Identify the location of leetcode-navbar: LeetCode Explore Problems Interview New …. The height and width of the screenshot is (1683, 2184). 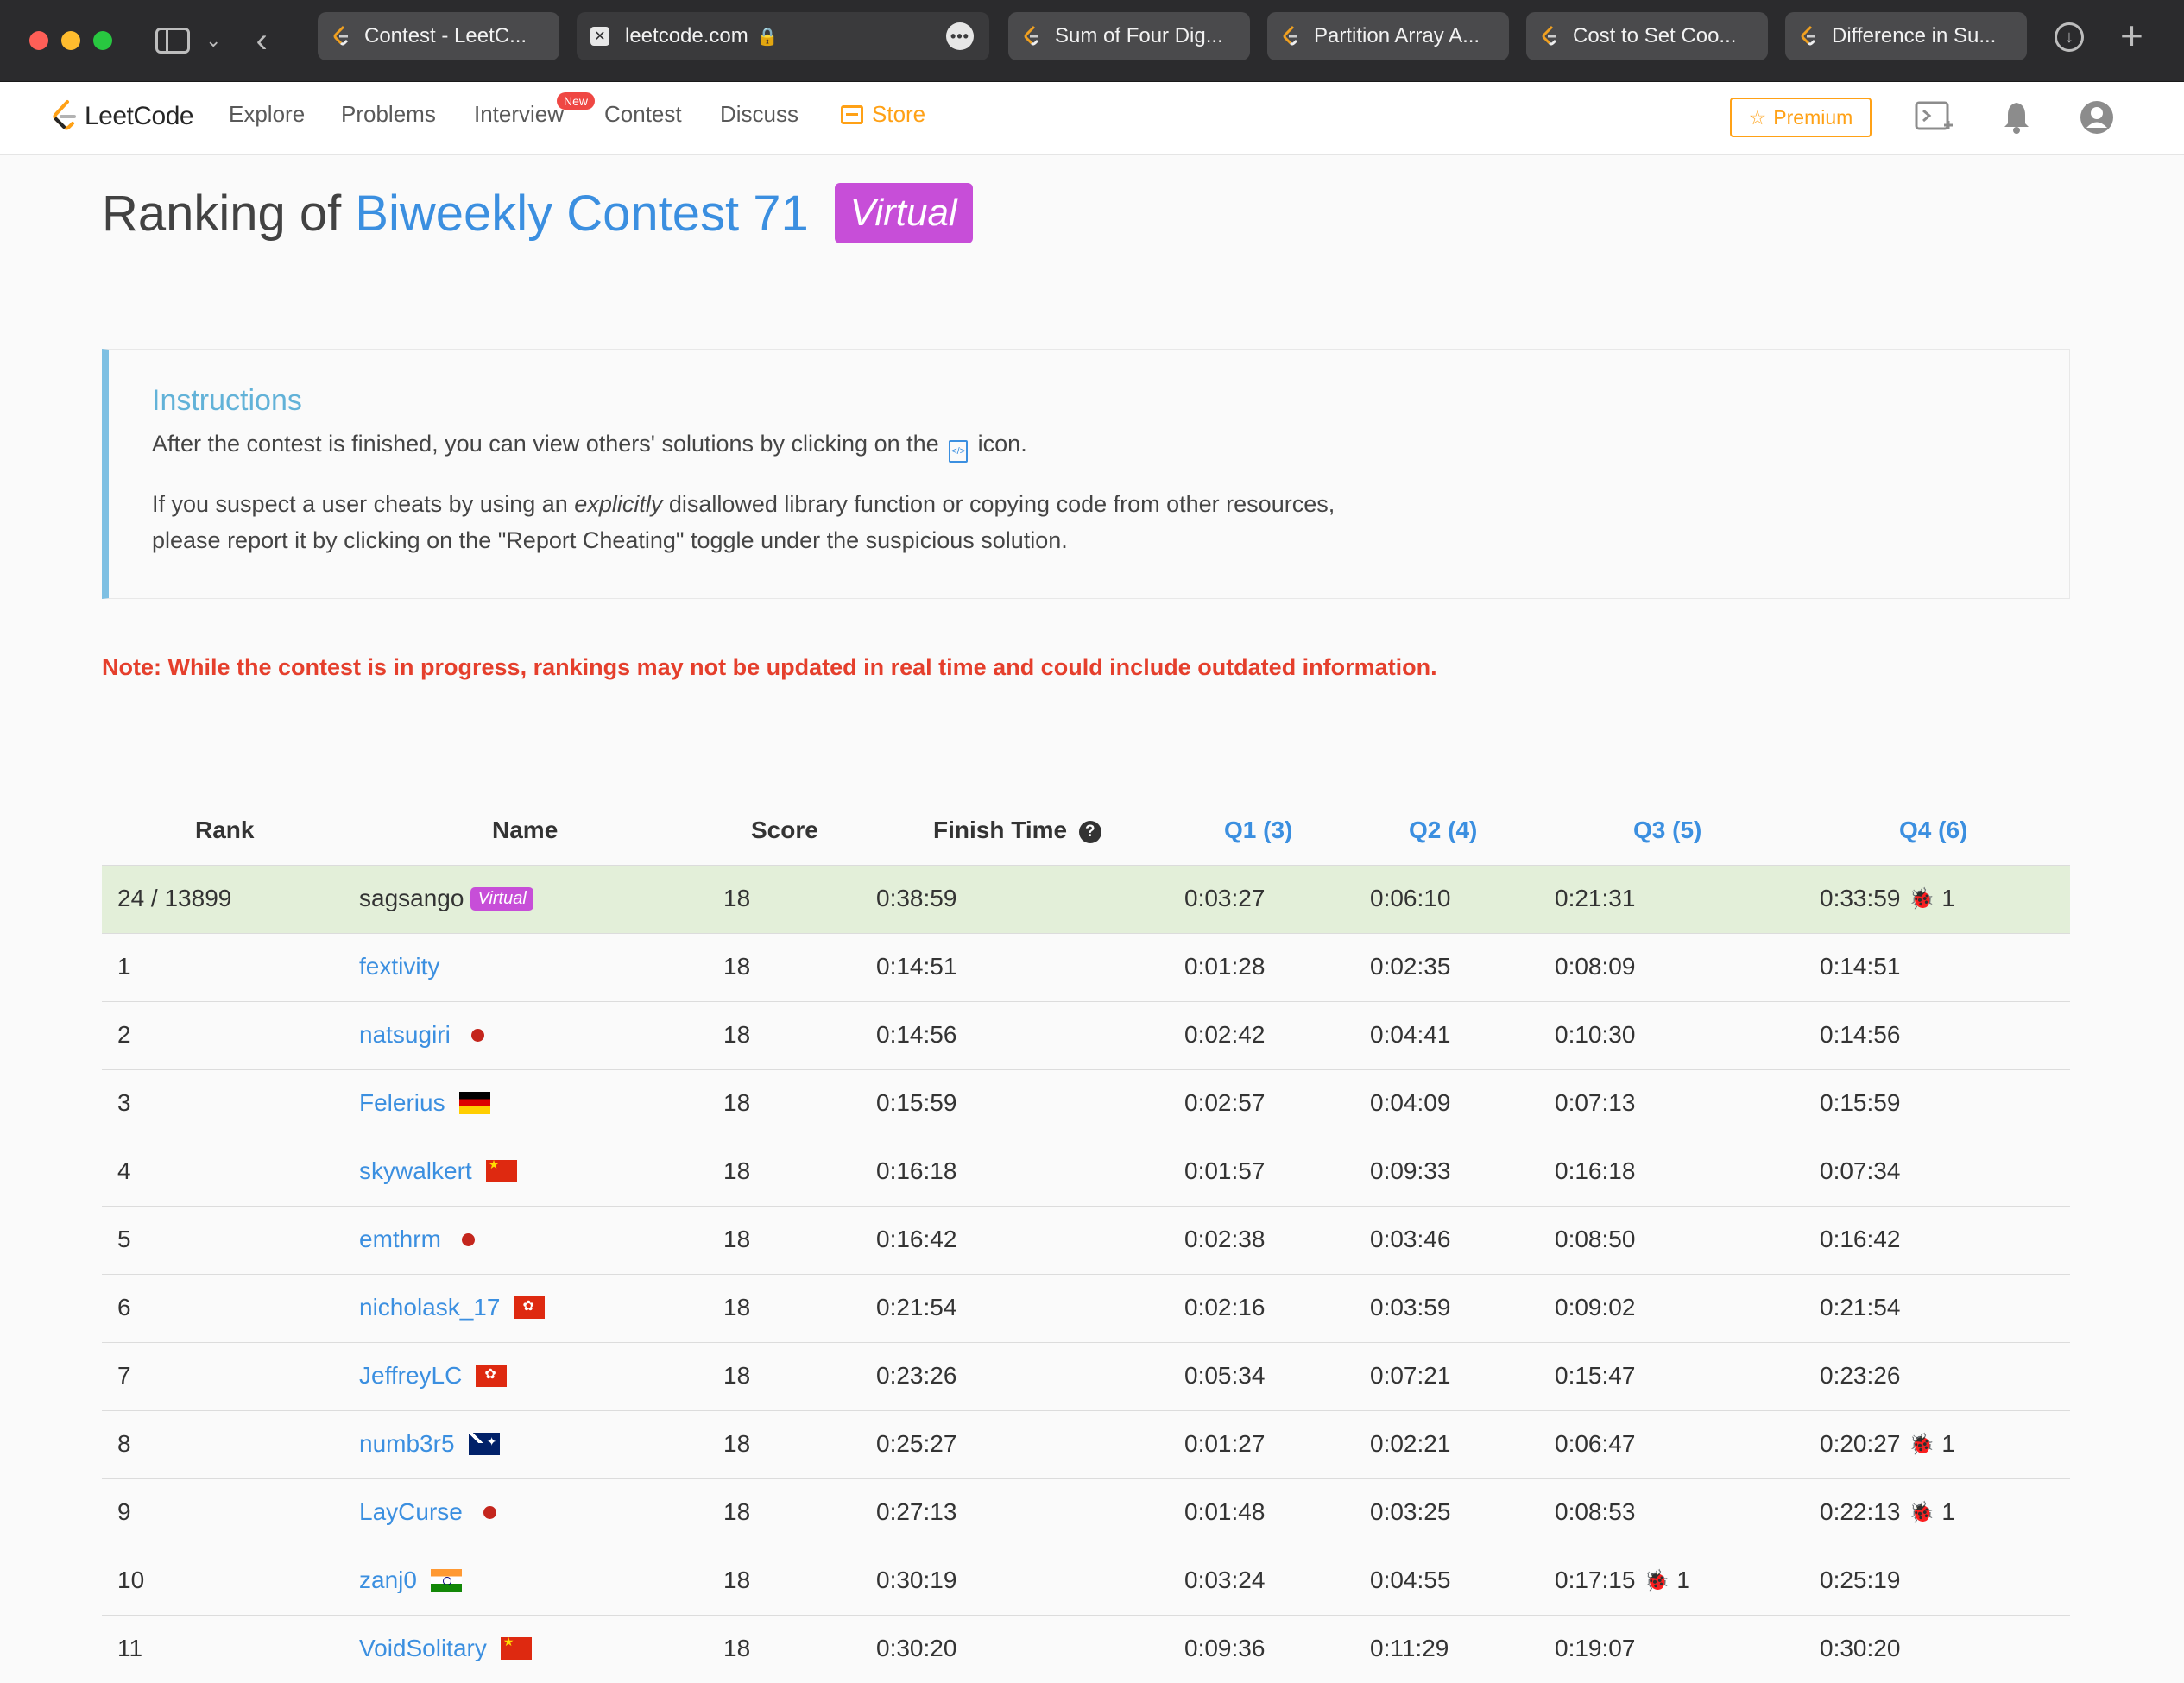
(1092, 119).